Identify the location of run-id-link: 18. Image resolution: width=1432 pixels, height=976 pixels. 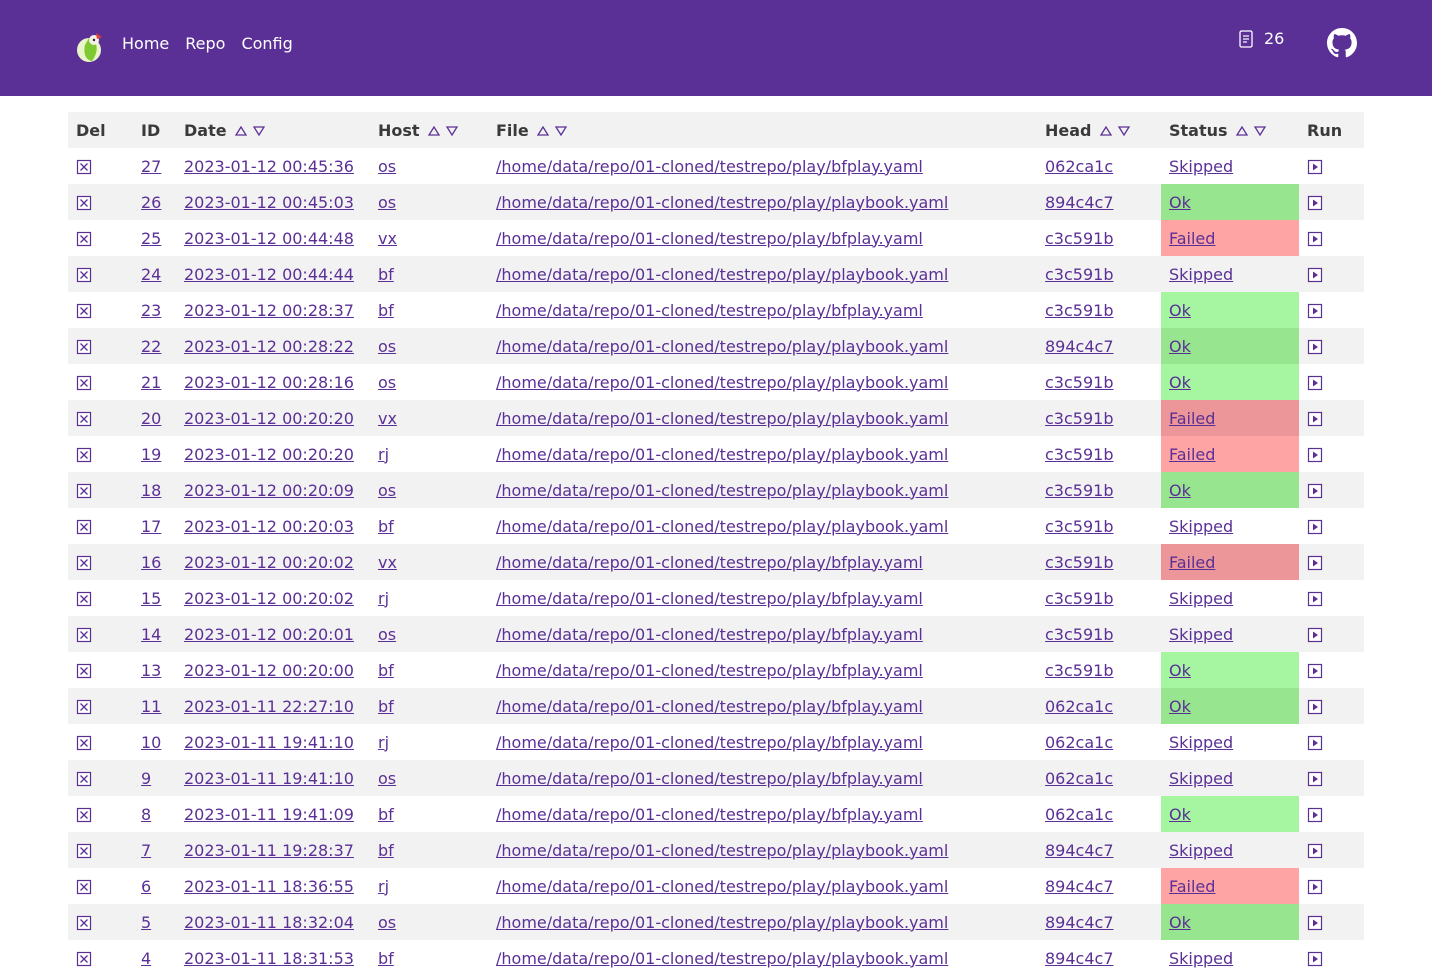
(151, 490).